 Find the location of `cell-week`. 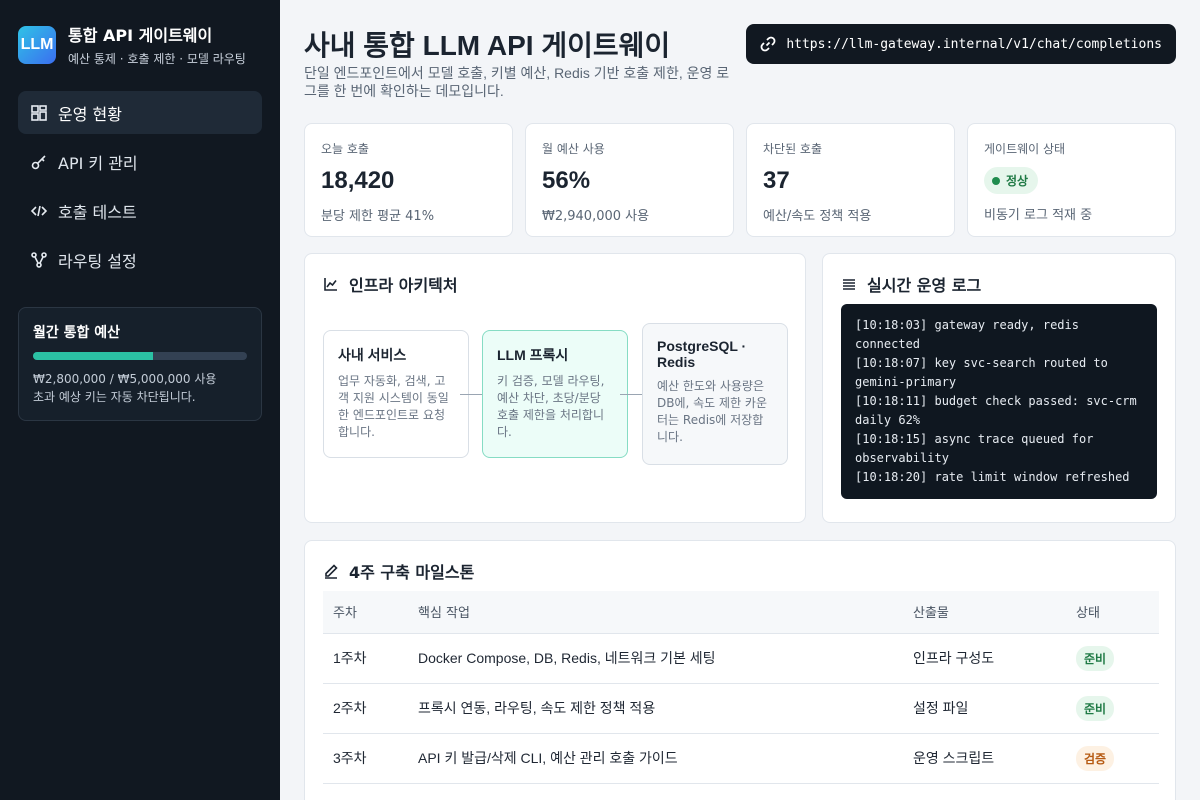

cell-week is located at coordinates (365, 791).